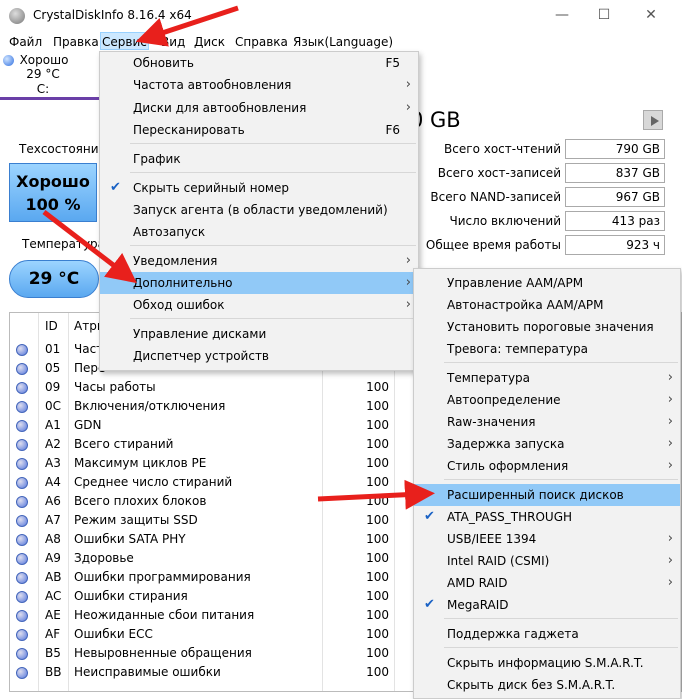 This screenshot has width=682, height=699. What do you see at coordinates (43, 89) in the screenshot?
I see `disk-tab-drive: C:` at bounding box center [43, 89].